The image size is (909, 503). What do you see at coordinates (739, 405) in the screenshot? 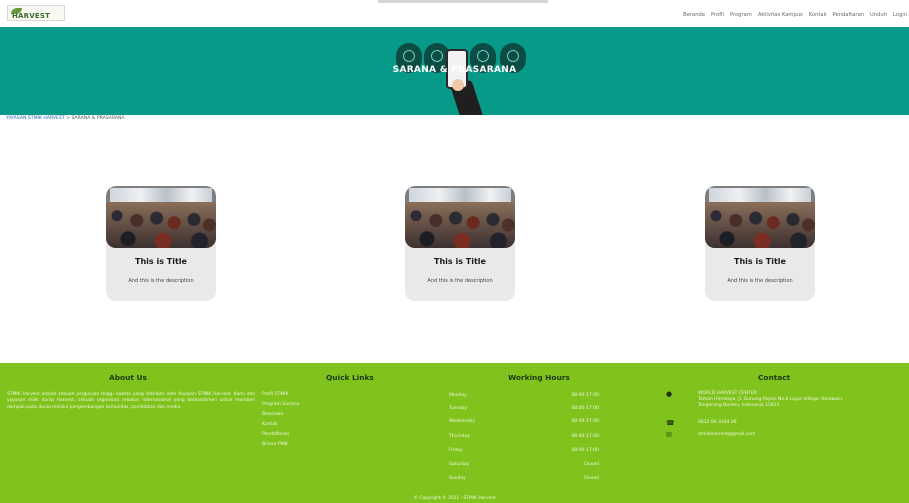
I see `address-line-3: Tangerang Banten, Indonesia 15811` at bounding box center [739, 405].